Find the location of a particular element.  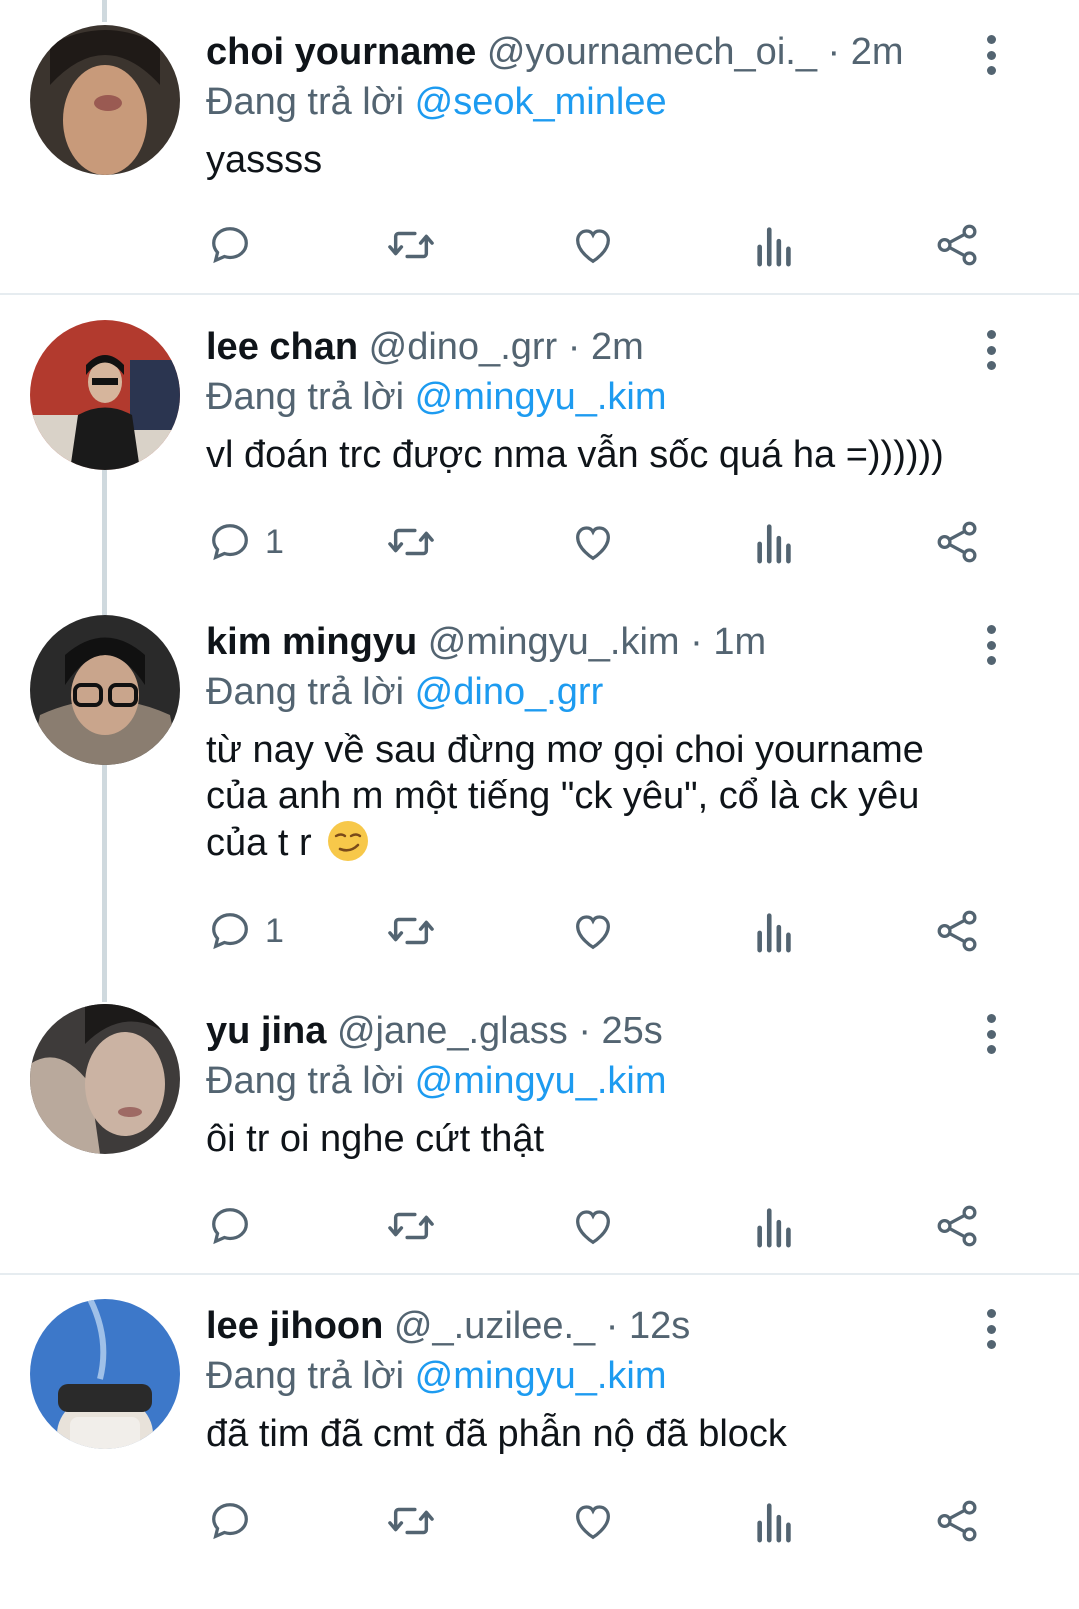

tweet-text-line-last: của t r is located at coordinates (607, 842).